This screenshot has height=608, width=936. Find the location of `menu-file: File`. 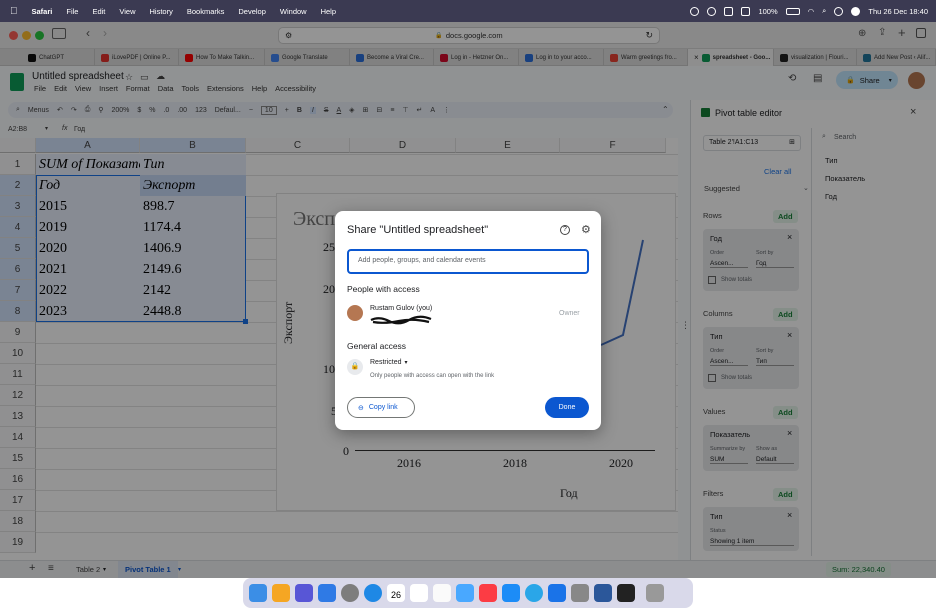

menu-file: File is located at coordinates (72, 11).